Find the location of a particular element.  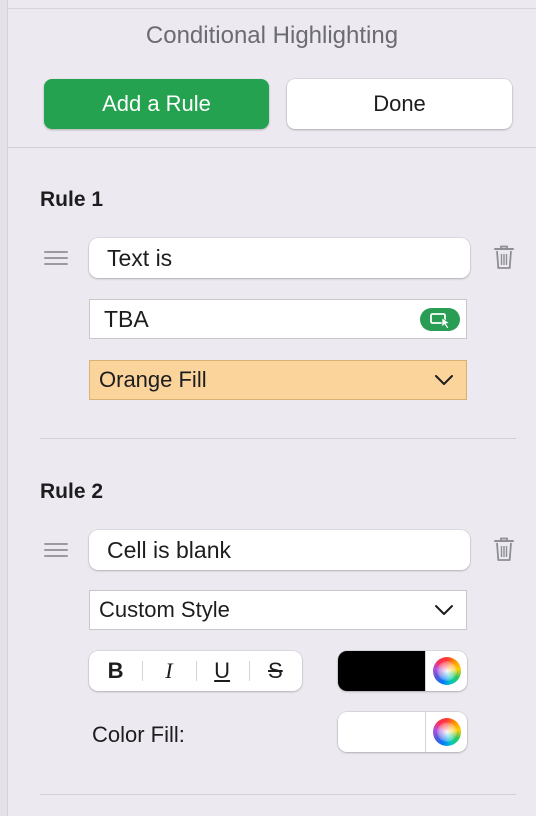

strikethrough-button: S is located at coordinates (275, 671).